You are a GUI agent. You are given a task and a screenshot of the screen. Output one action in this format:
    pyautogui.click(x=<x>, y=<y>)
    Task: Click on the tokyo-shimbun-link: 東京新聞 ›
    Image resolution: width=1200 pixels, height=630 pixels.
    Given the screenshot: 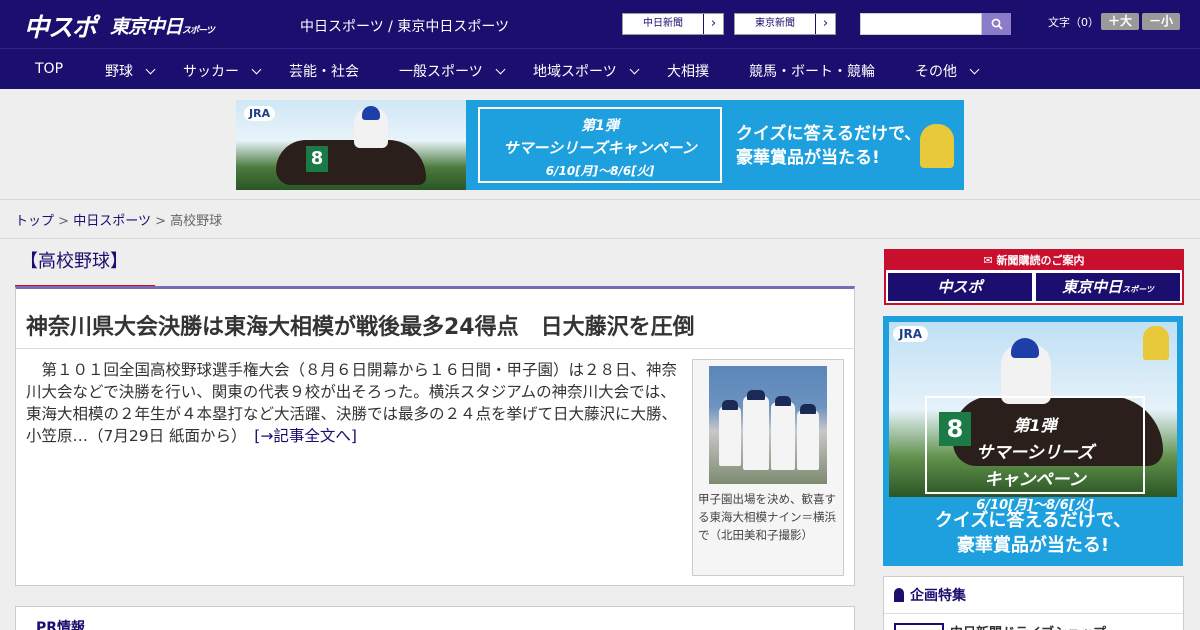 What is the action you would take?
    pyautogui.click(x=785, y=24)
    